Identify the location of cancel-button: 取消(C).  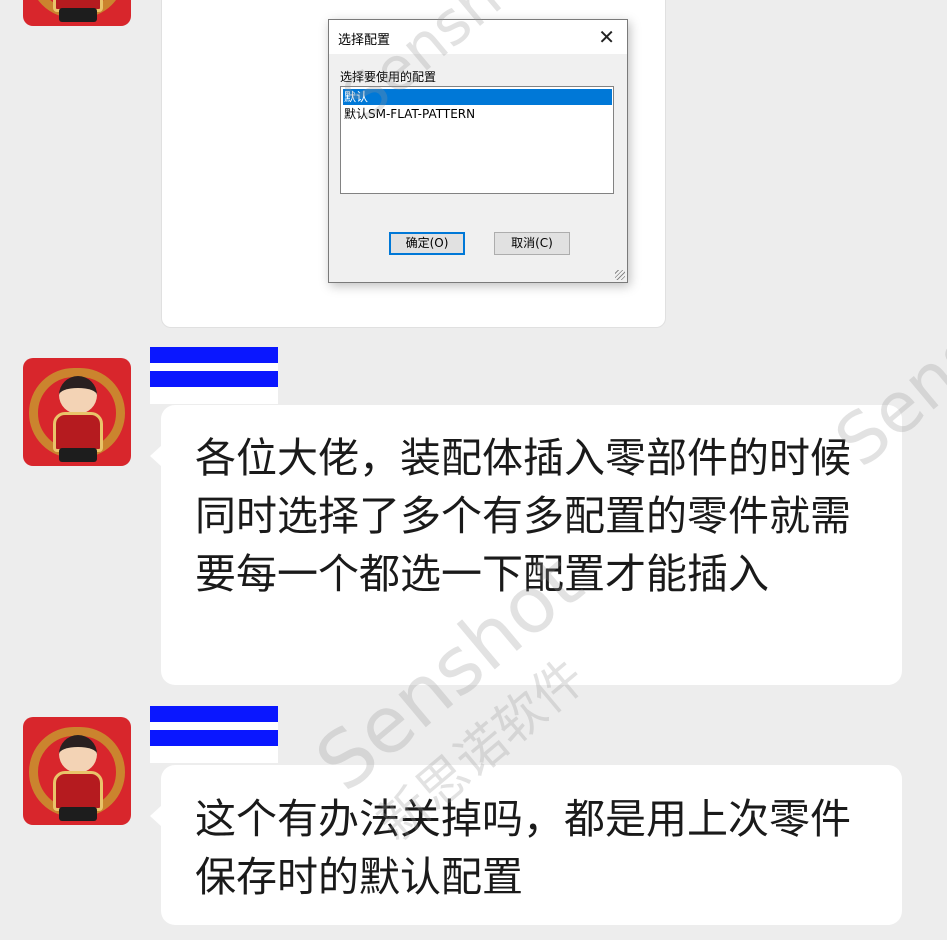
(532, 243).